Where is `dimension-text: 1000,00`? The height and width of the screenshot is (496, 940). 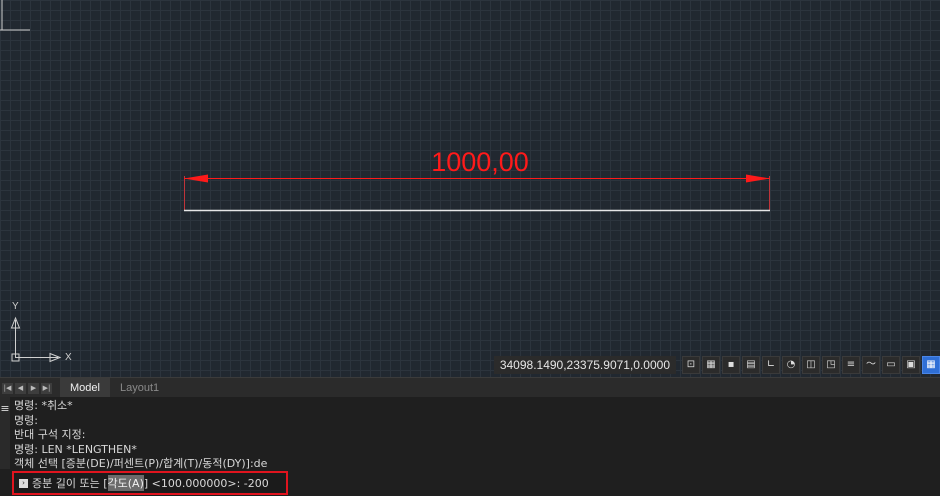
dimension-text: 1000,00 is located at coordinates (480, 162).